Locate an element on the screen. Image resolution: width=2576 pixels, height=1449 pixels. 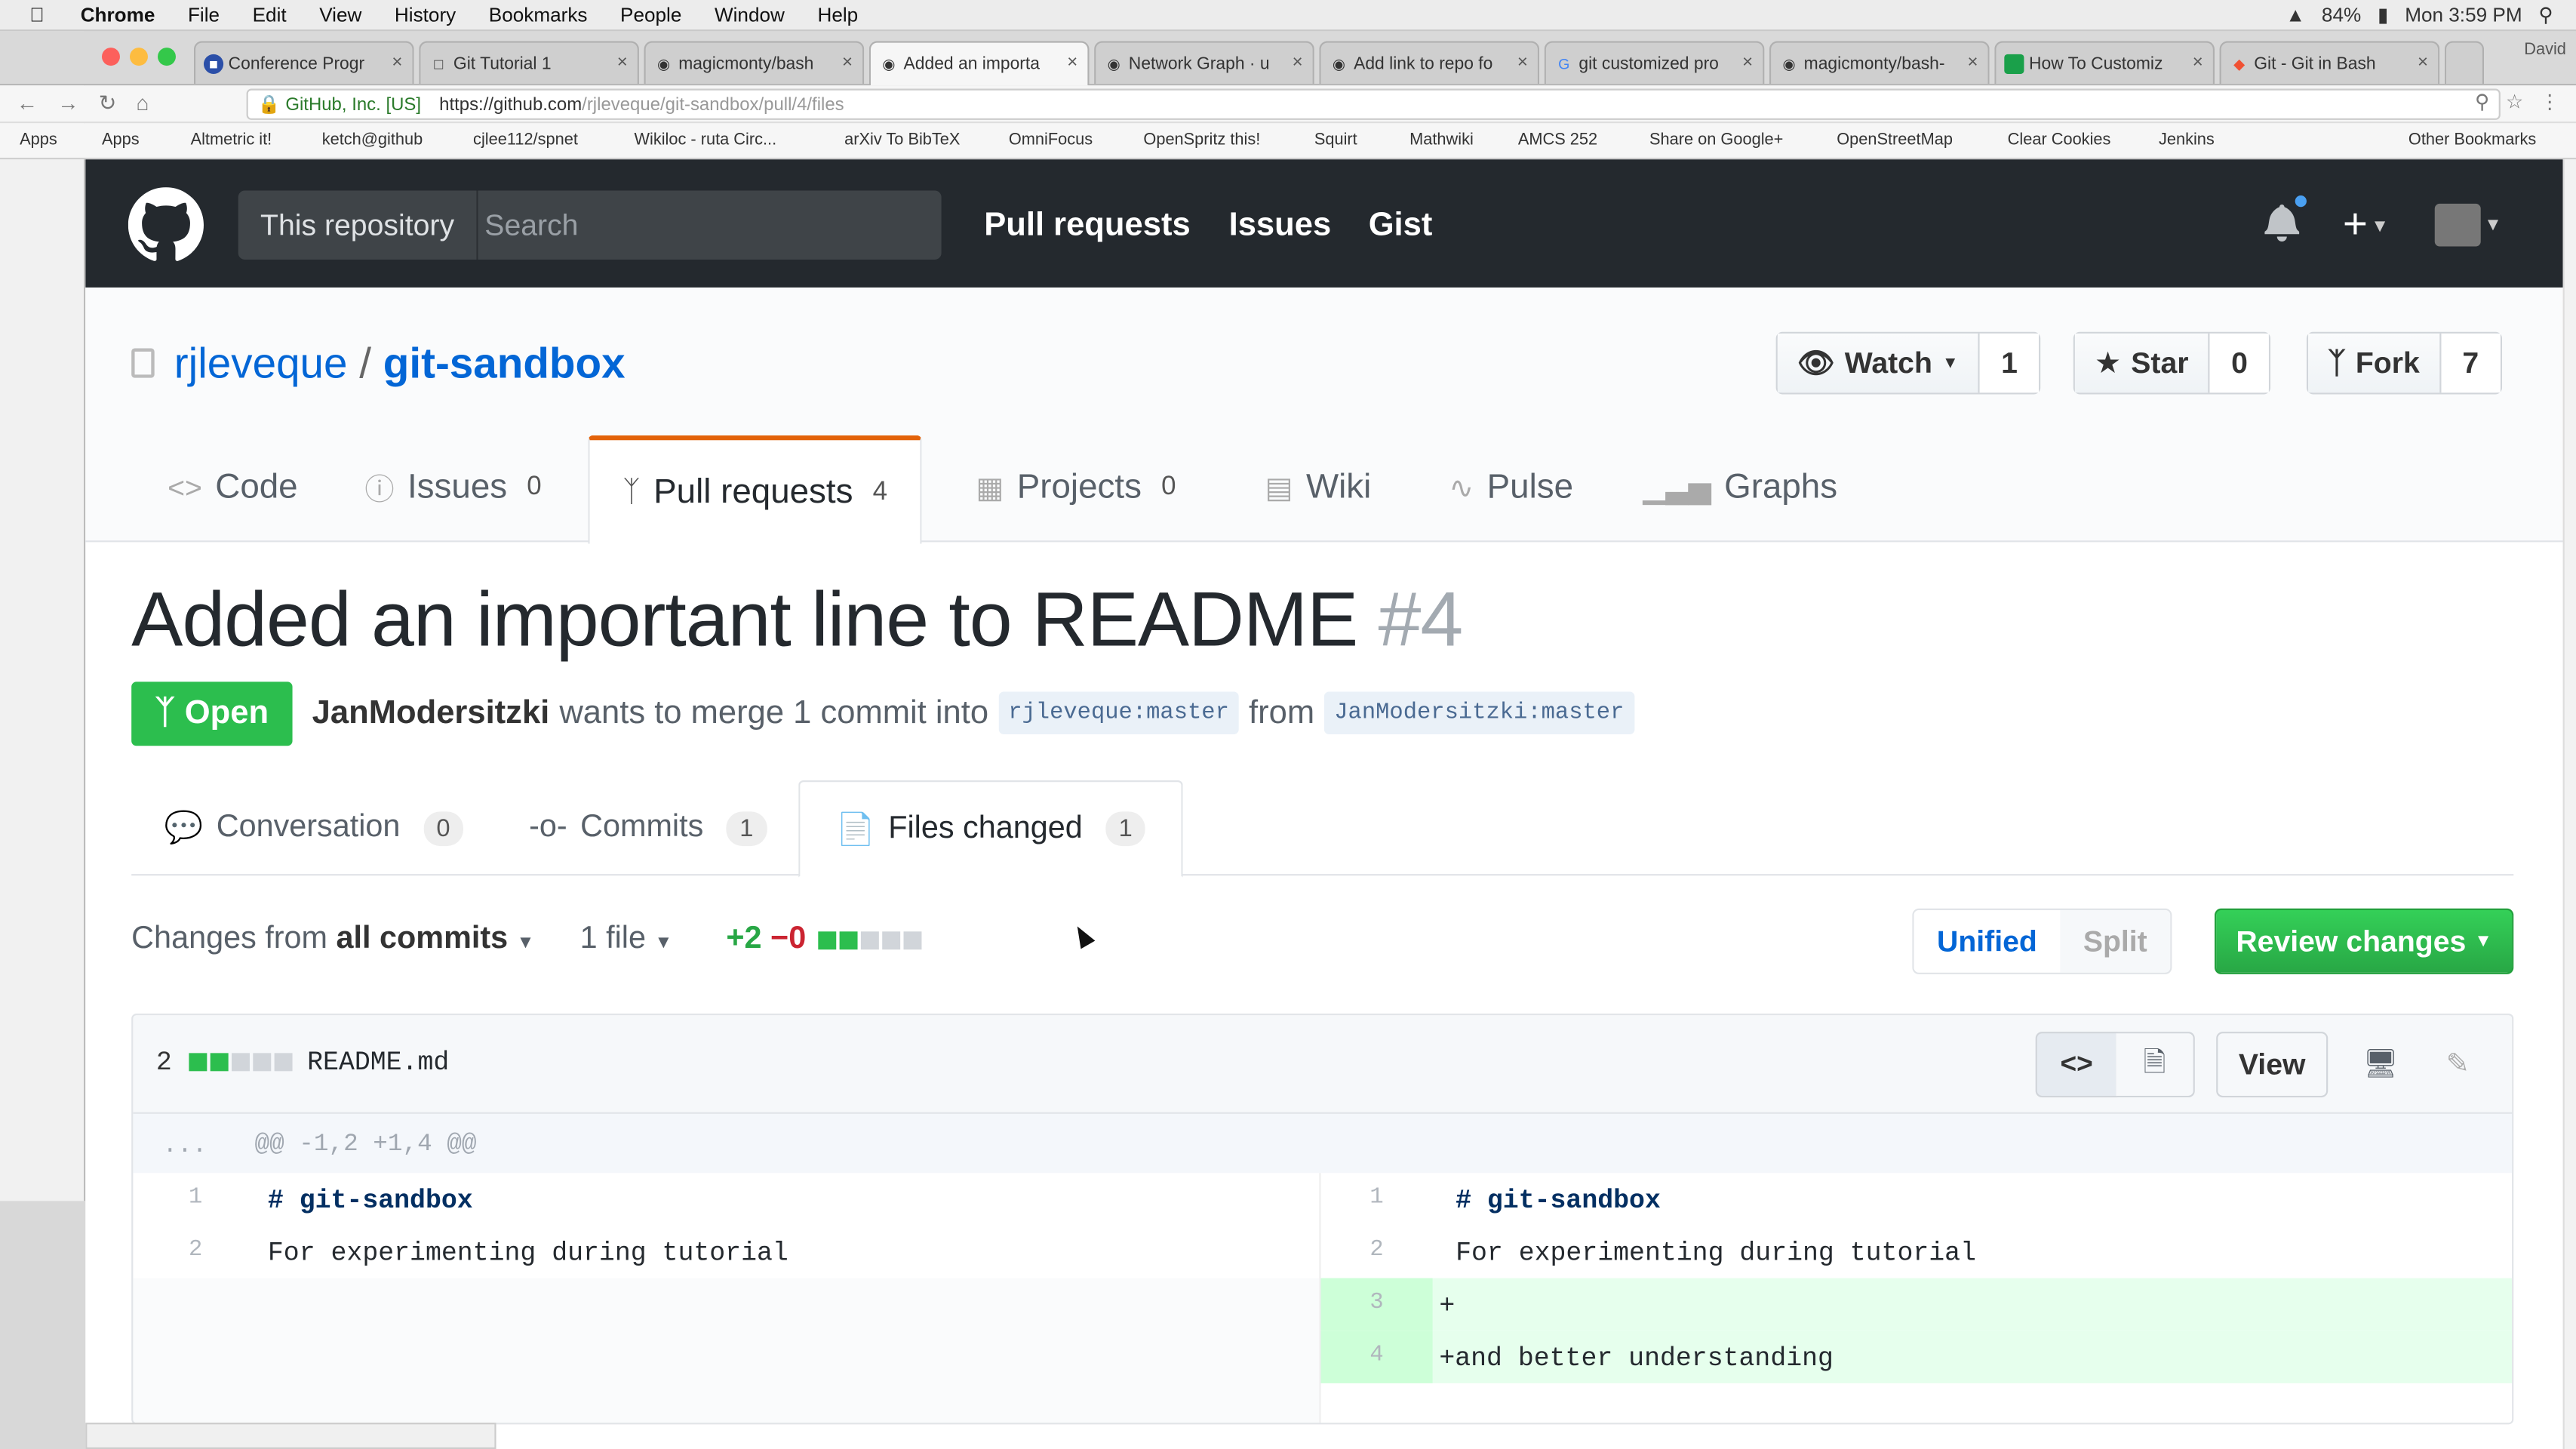
tab-pull-requests: ᛉ Pull requests 4 is located at coordinates (755, 489).